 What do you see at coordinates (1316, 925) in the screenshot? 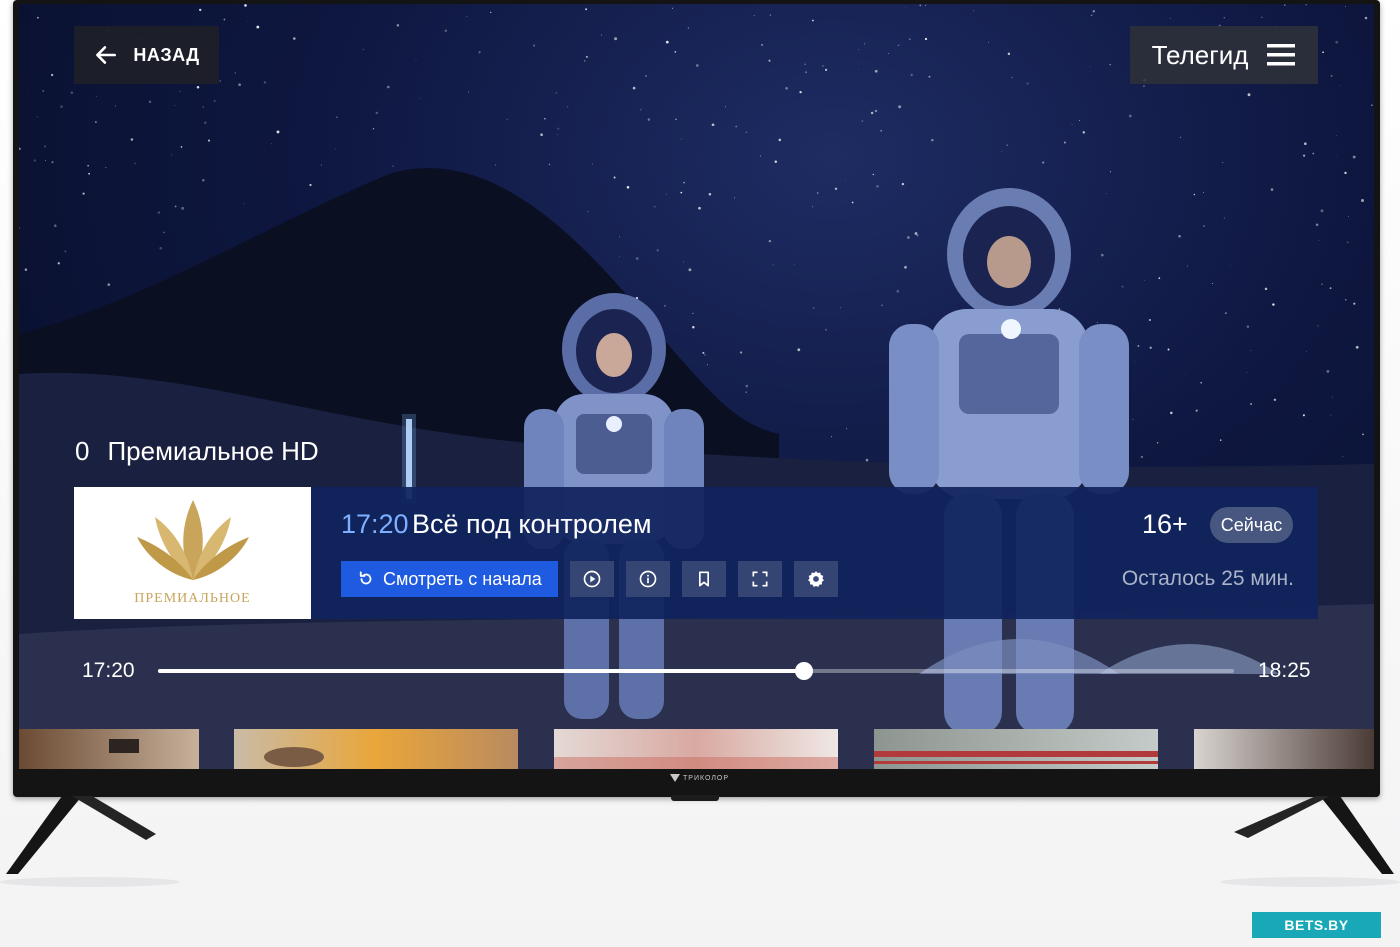
I see `watermark-badge: BETS.BY` at bounding box center [1316, 925].